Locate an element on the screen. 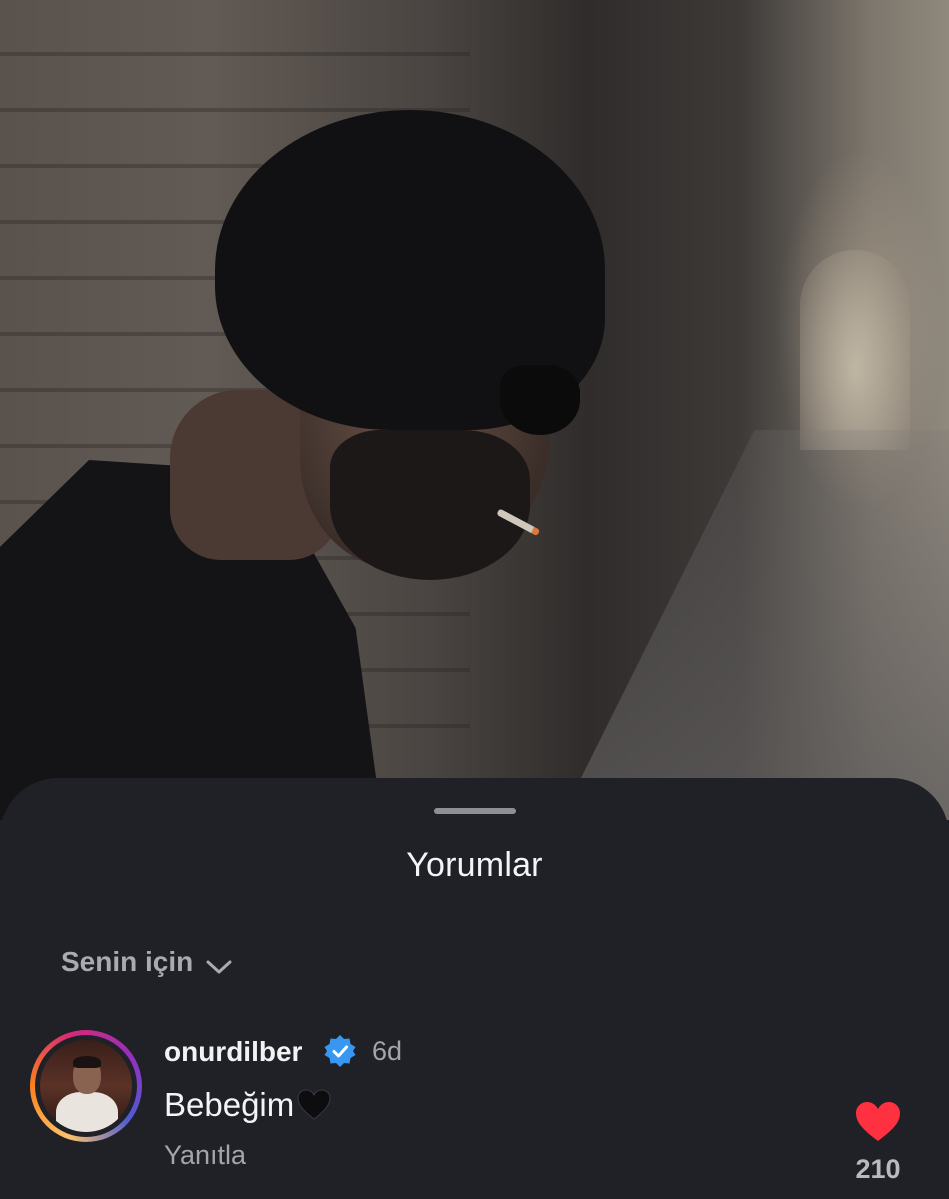  reply-button: Yanıtla is located at coordinates (205, 1155).